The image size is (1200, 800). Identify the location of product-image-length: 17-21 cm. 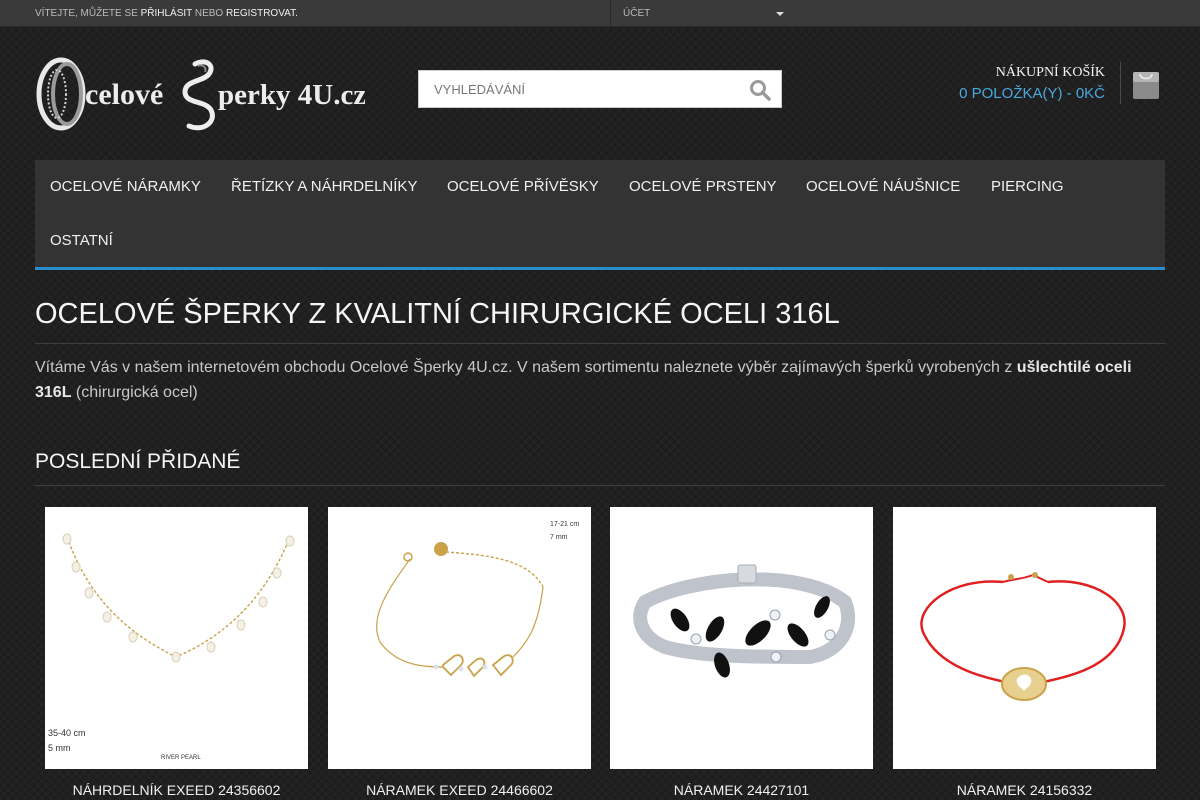
(565, 524).